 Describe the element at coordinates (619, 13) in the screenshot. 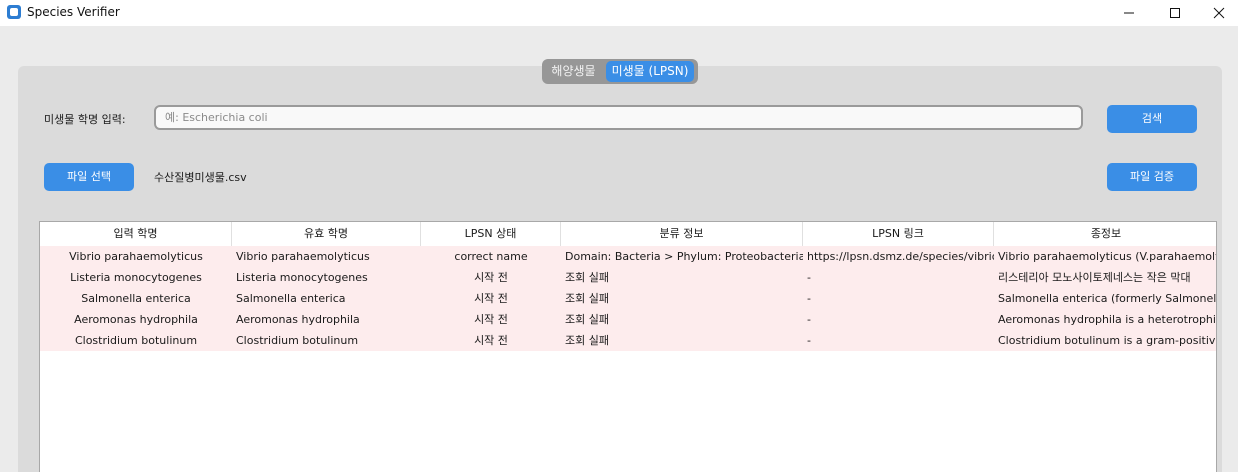

I see `title-bar: Species Verifier` at that location.